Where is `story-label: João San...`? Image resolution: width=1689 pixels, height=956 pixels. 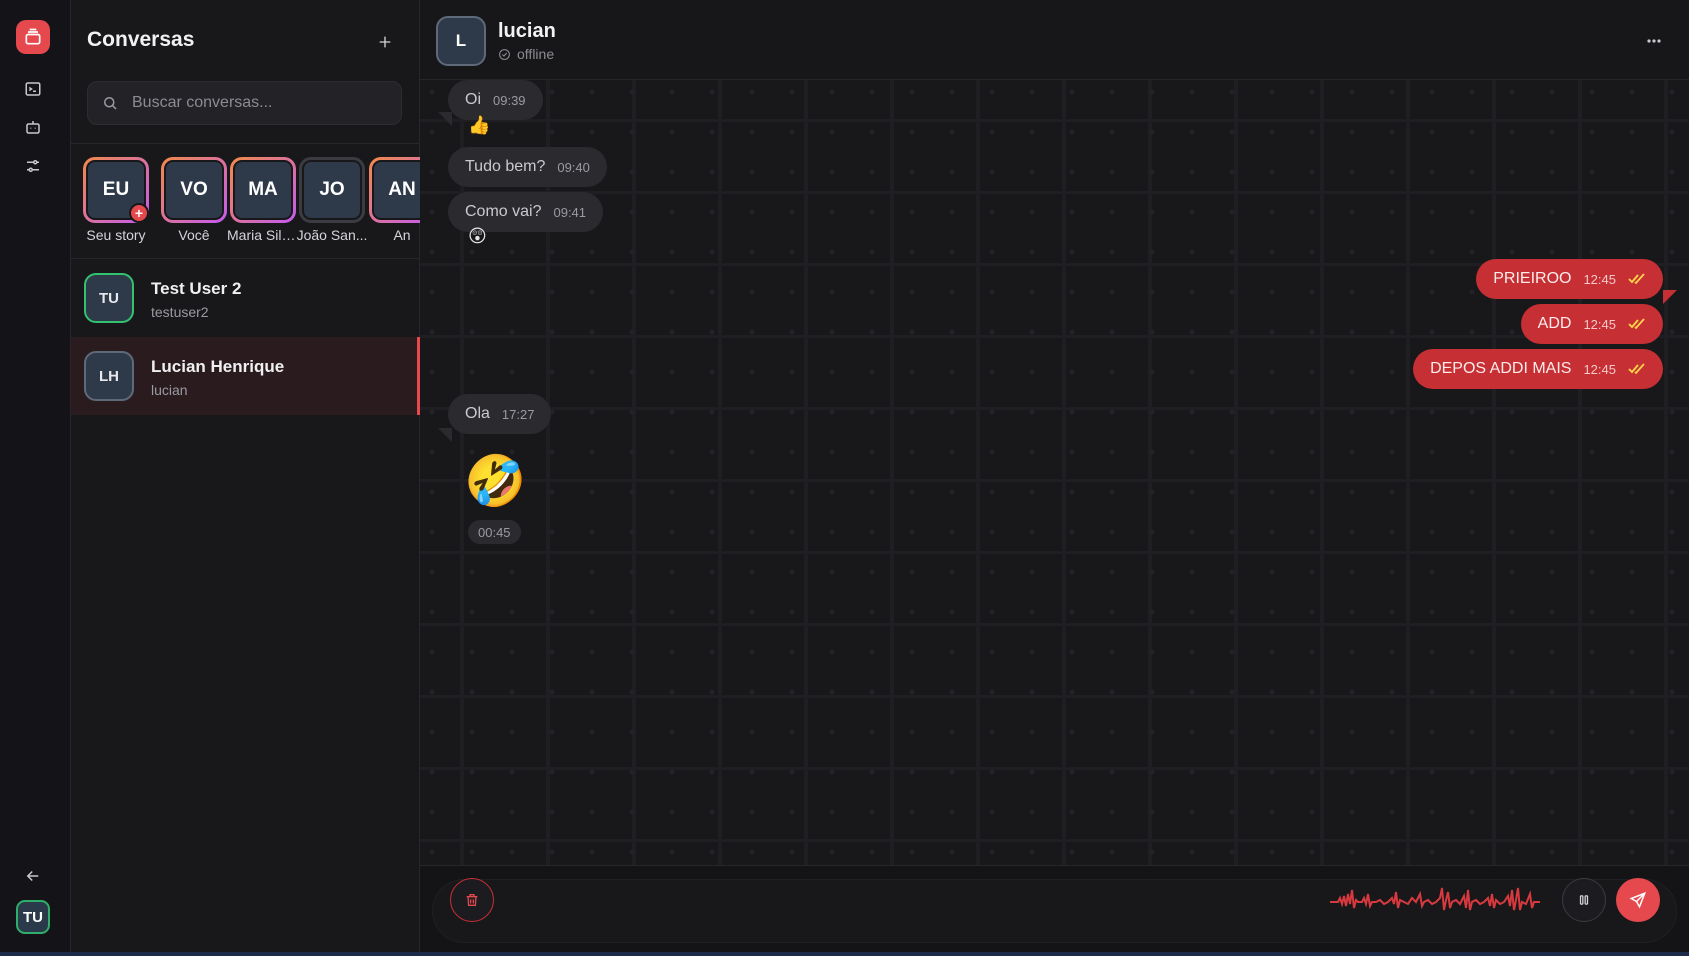 story-label: João San... is located at coordinates (332, 235).